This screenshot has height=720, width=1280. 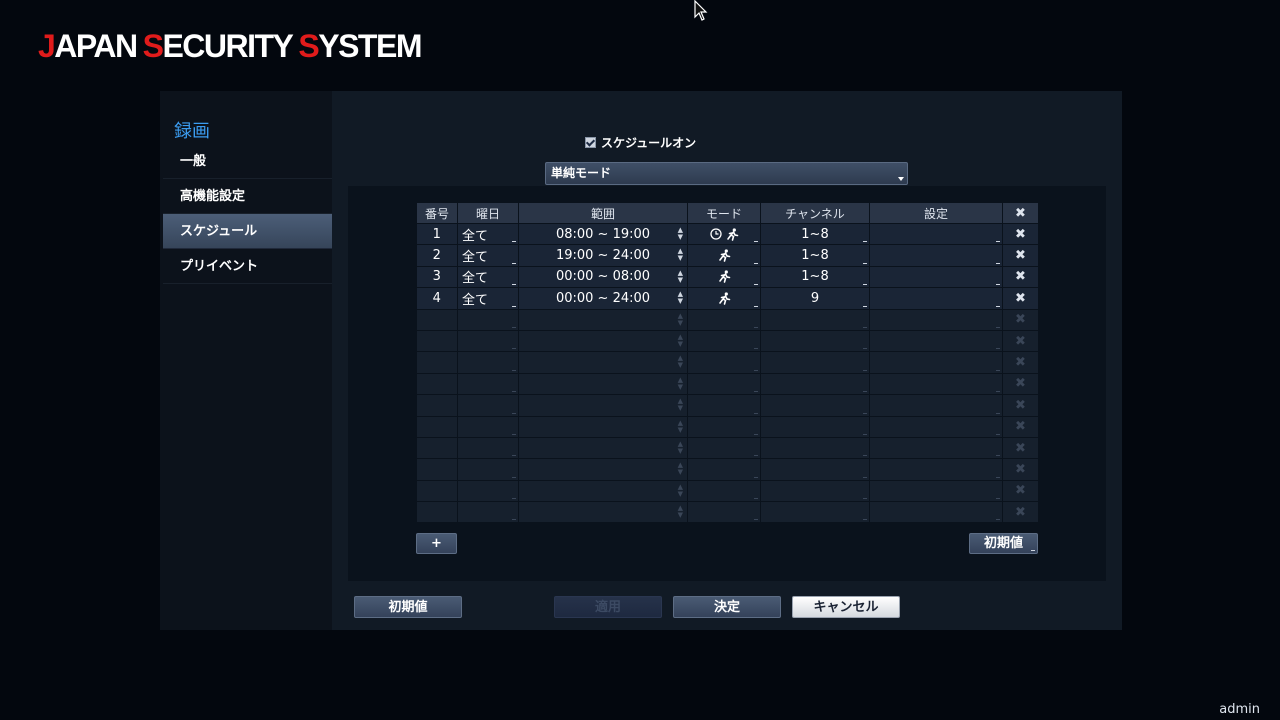 What do you see at coordinates (408, 607) in the screenshot?
I see `default-button: 初期値` at bounding box center [408, 607].